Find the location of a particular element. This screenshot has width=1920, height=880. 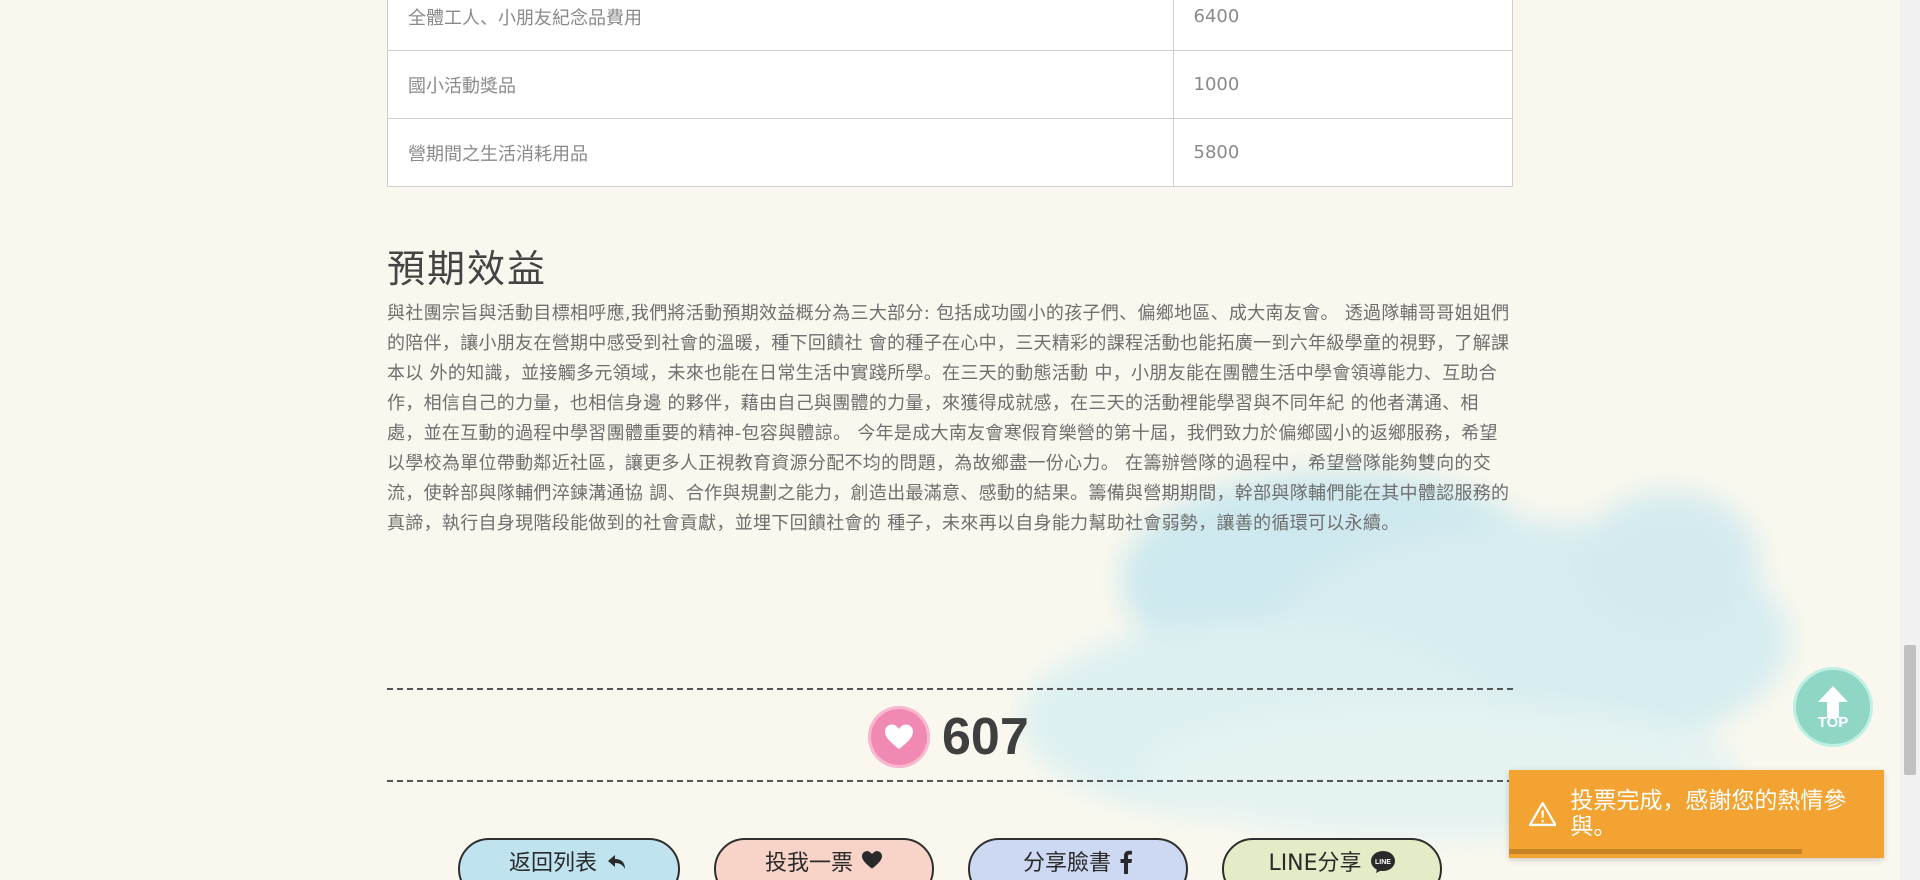

top-label: TOP is located at coordinates (1833, 722).